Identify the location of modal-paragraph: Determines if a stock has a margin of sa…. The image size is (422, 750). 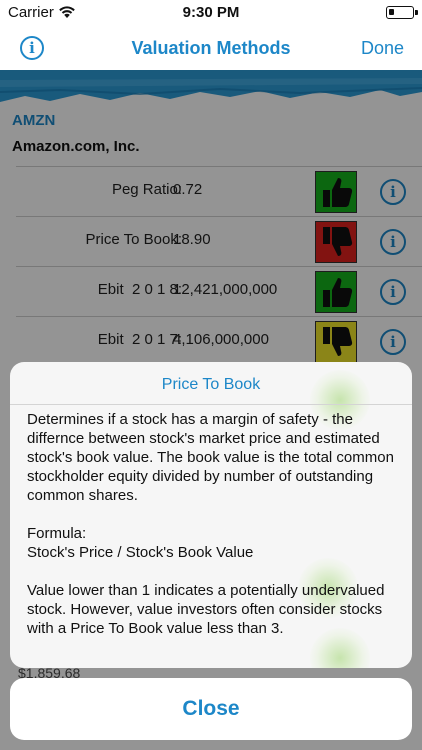
(210, 457).